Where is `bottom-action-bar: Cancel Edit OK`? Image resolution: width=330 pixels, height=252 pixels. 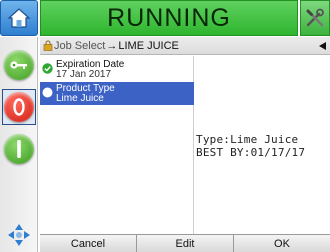 bottom-action-bar: Cancel Edit OK is located at coordinates (185, 243).